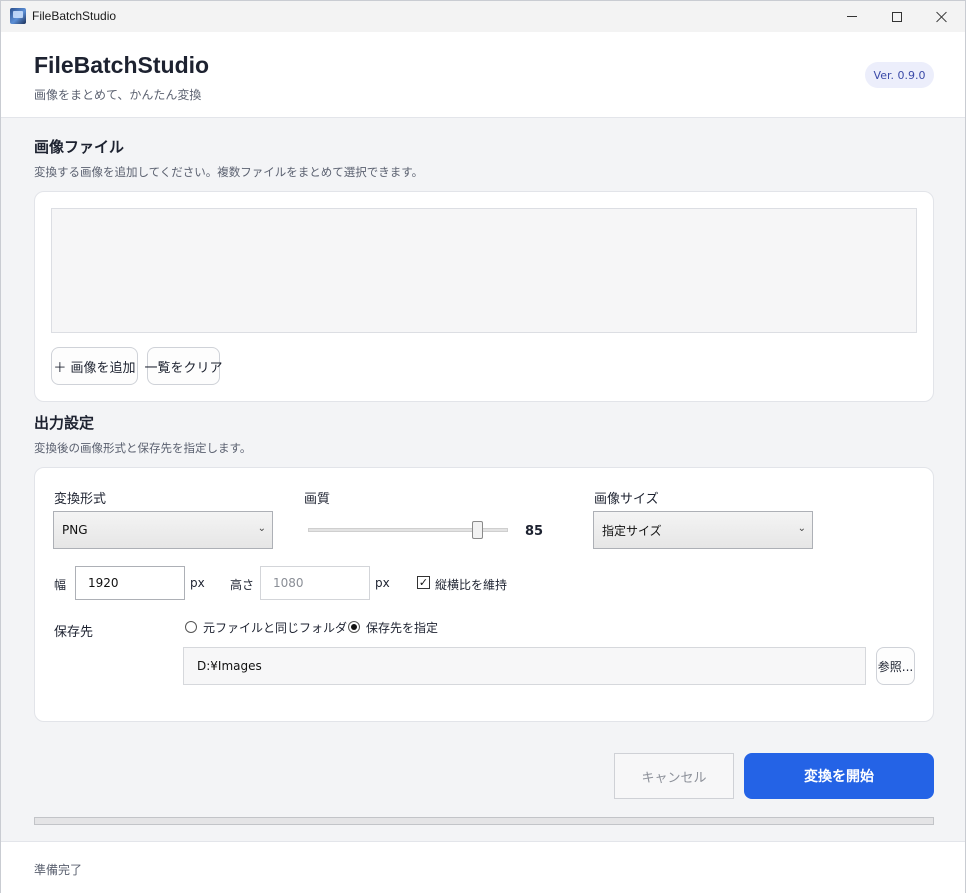 This screenshot has height=893, width=966. What do you see at coordinates (382, 583) in the screenshot?
I see `height-unit: px` at bounding box center [382, 583].